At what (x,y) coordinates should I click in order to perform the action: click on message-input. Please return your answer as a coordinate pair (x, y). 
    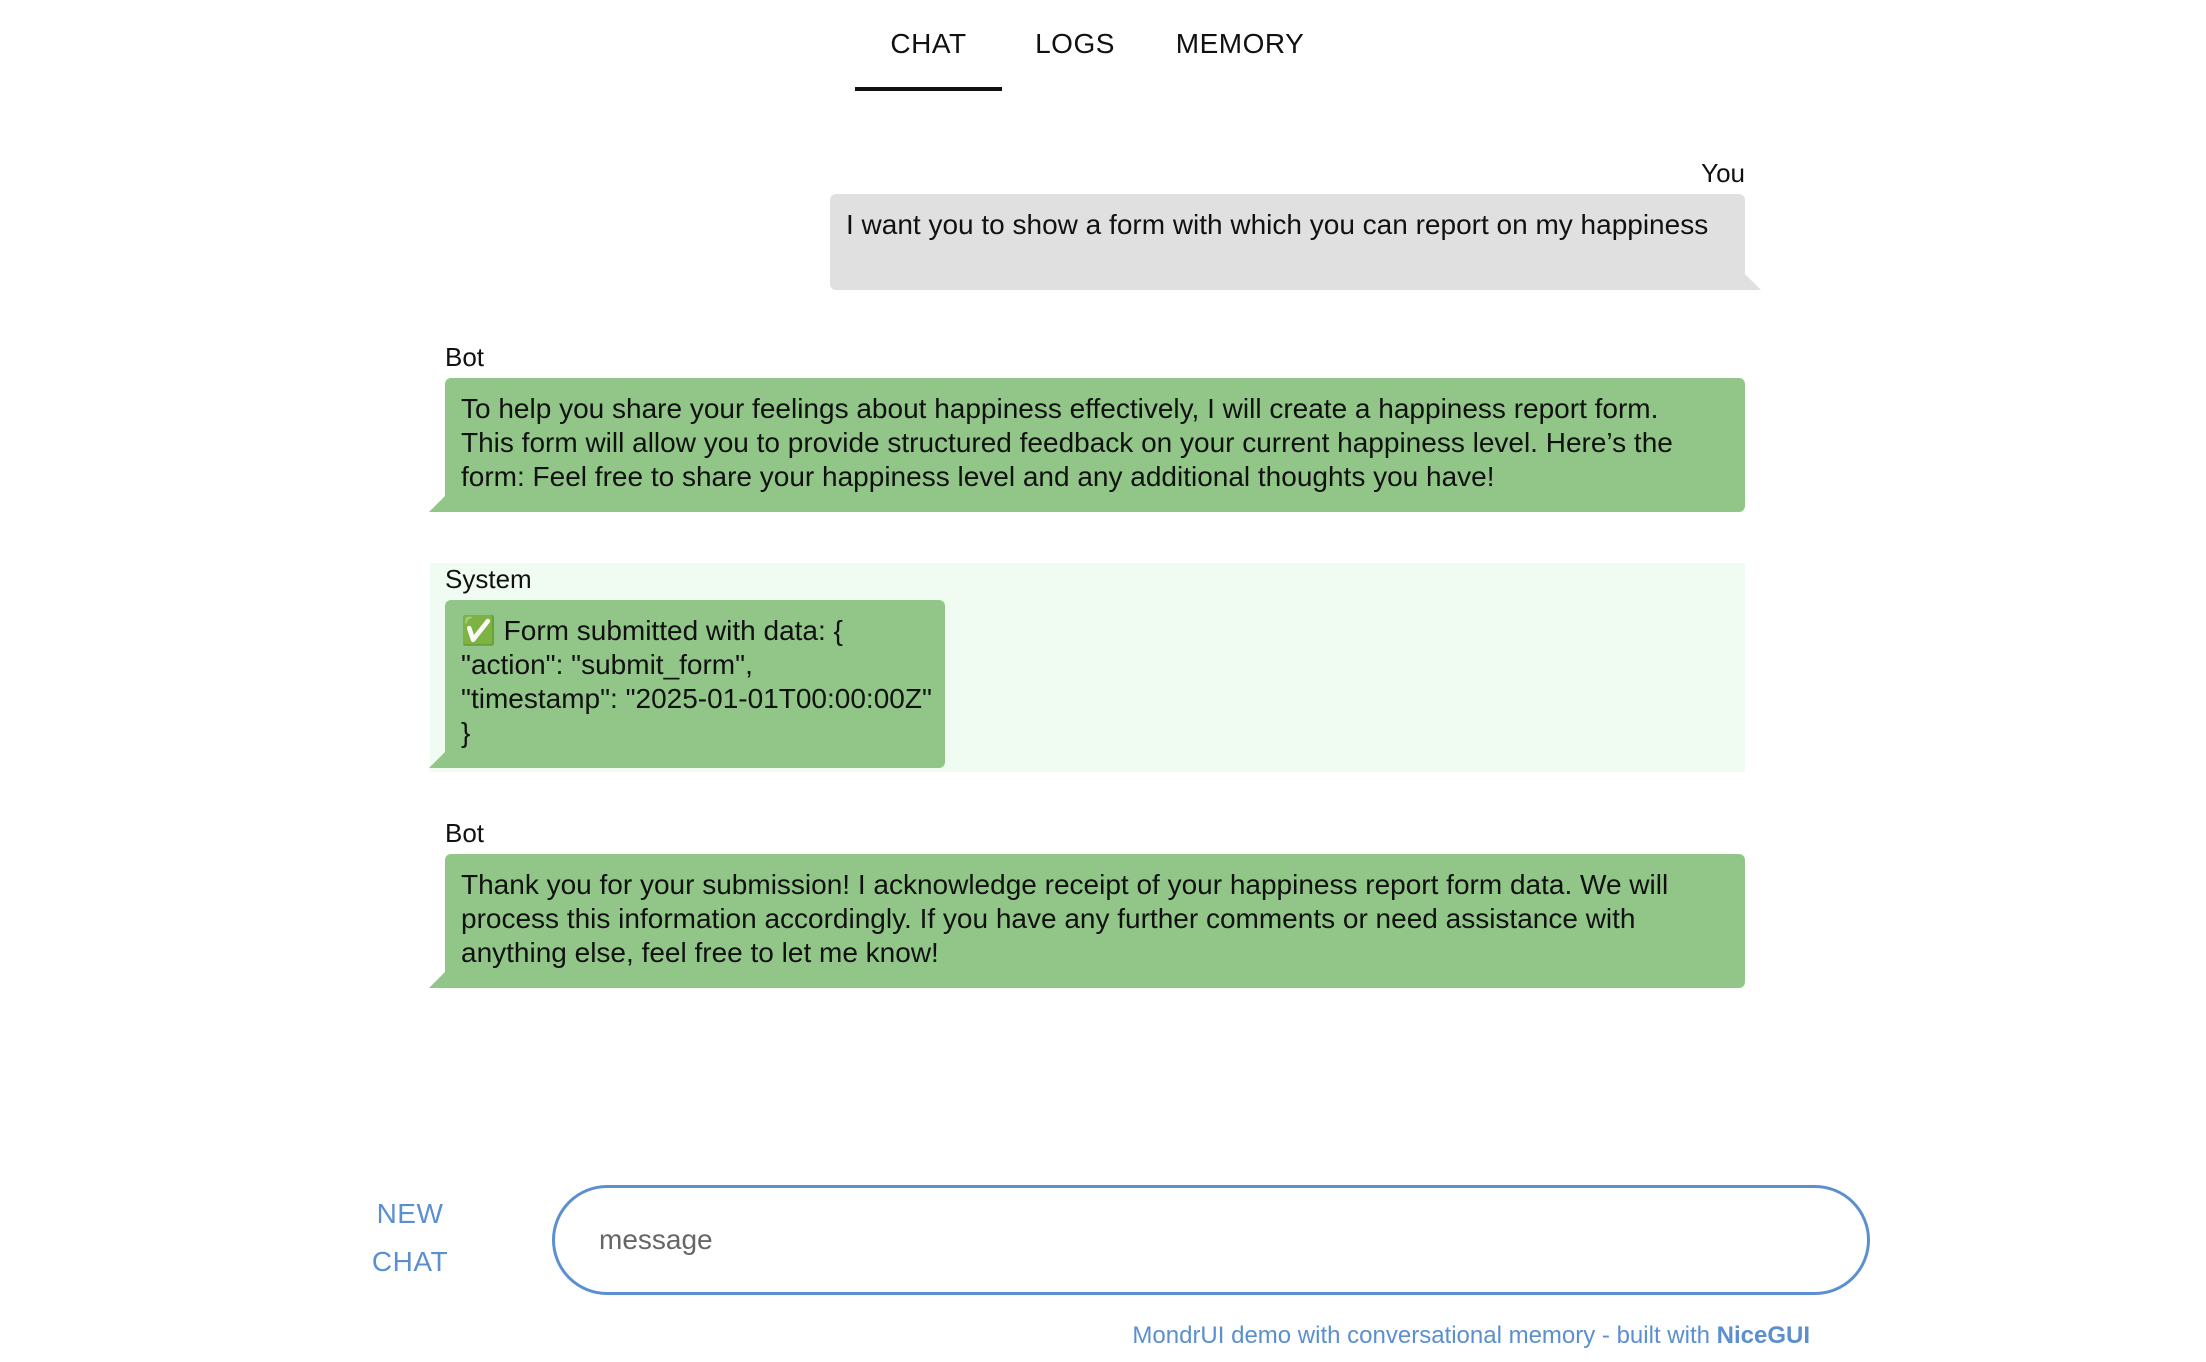
    Looking at the image, I should click on (1211, 1240).